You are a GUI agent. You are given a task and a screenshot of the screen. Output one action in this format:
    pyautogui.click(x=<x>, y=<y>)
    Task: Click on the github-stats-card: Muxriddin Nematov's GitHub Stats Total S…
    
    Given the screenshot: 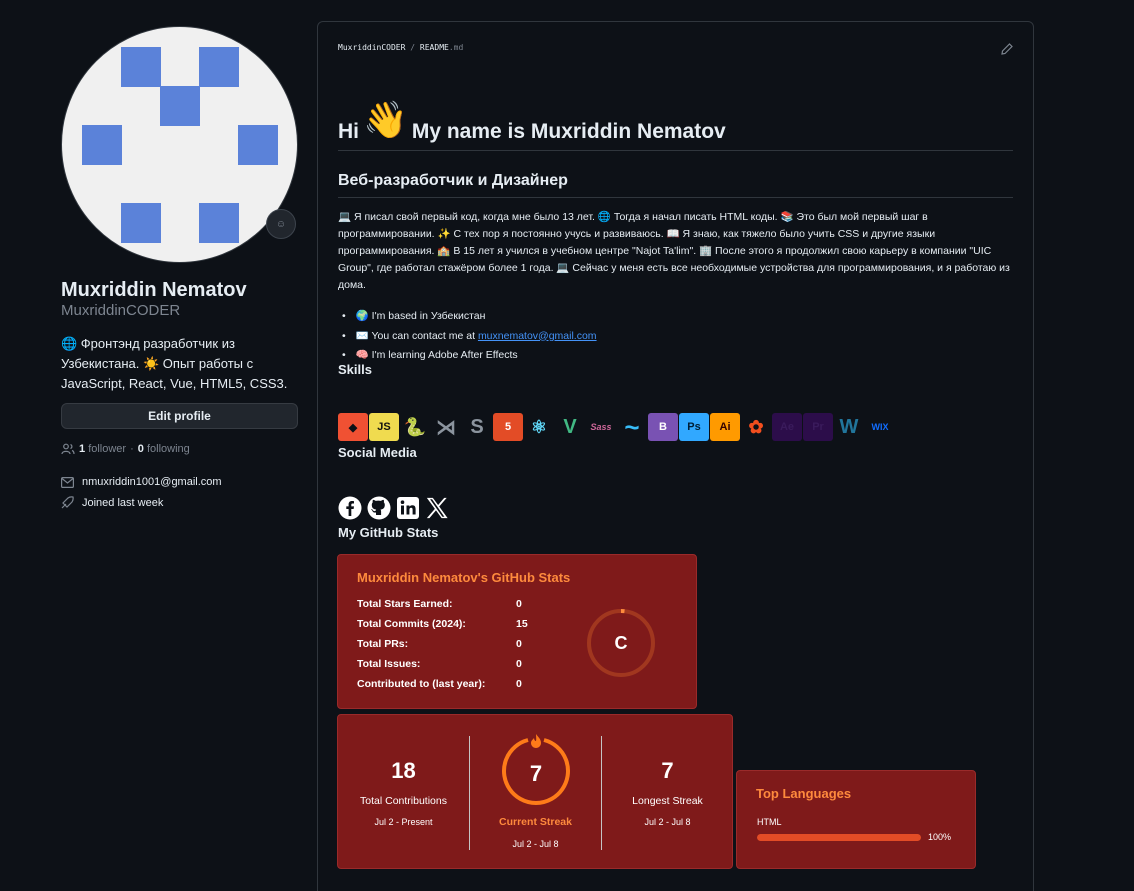 What is the action you would take?
    pyautogui.click(x=517, y=631)
    